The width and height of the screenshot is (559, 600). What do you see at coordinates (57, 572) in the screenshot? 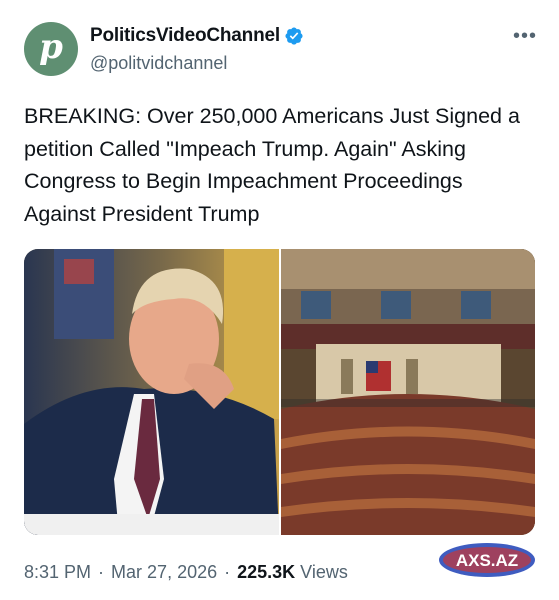
I see `tweet-time: 8:31 PM` at bounding box center [57, 572].